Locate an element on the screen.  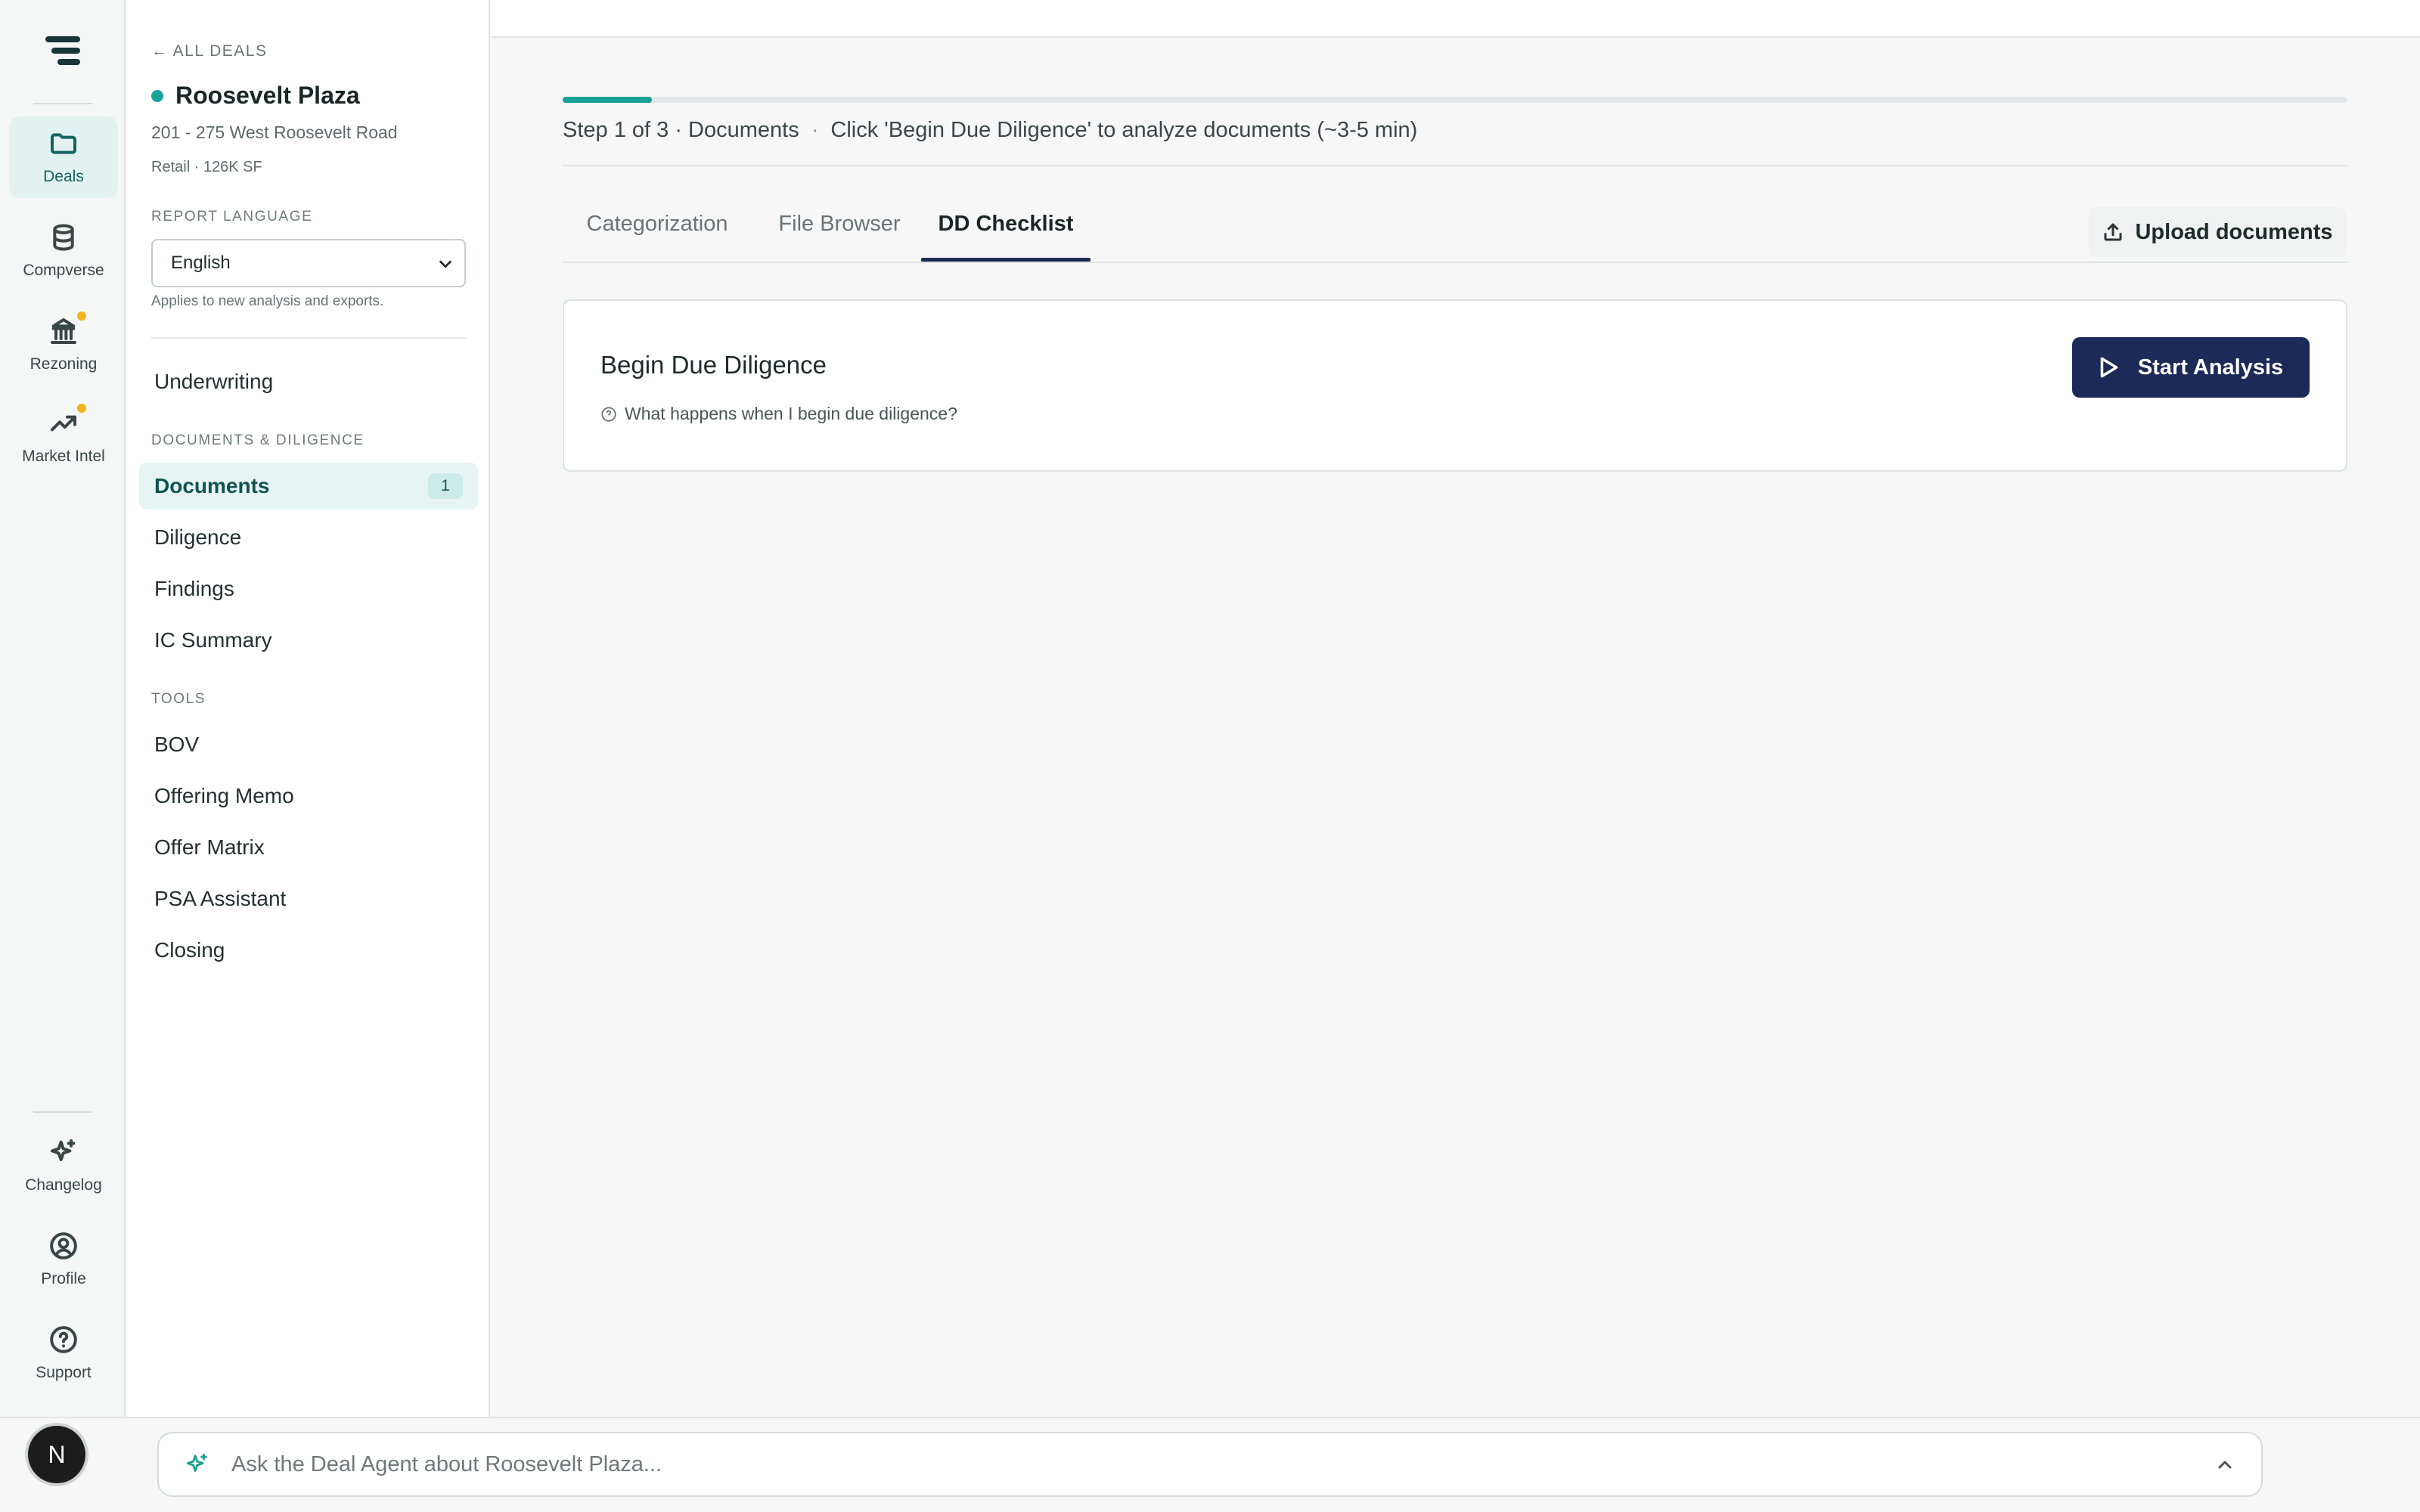
tabs-divider is located at coordinates (1455, 262).